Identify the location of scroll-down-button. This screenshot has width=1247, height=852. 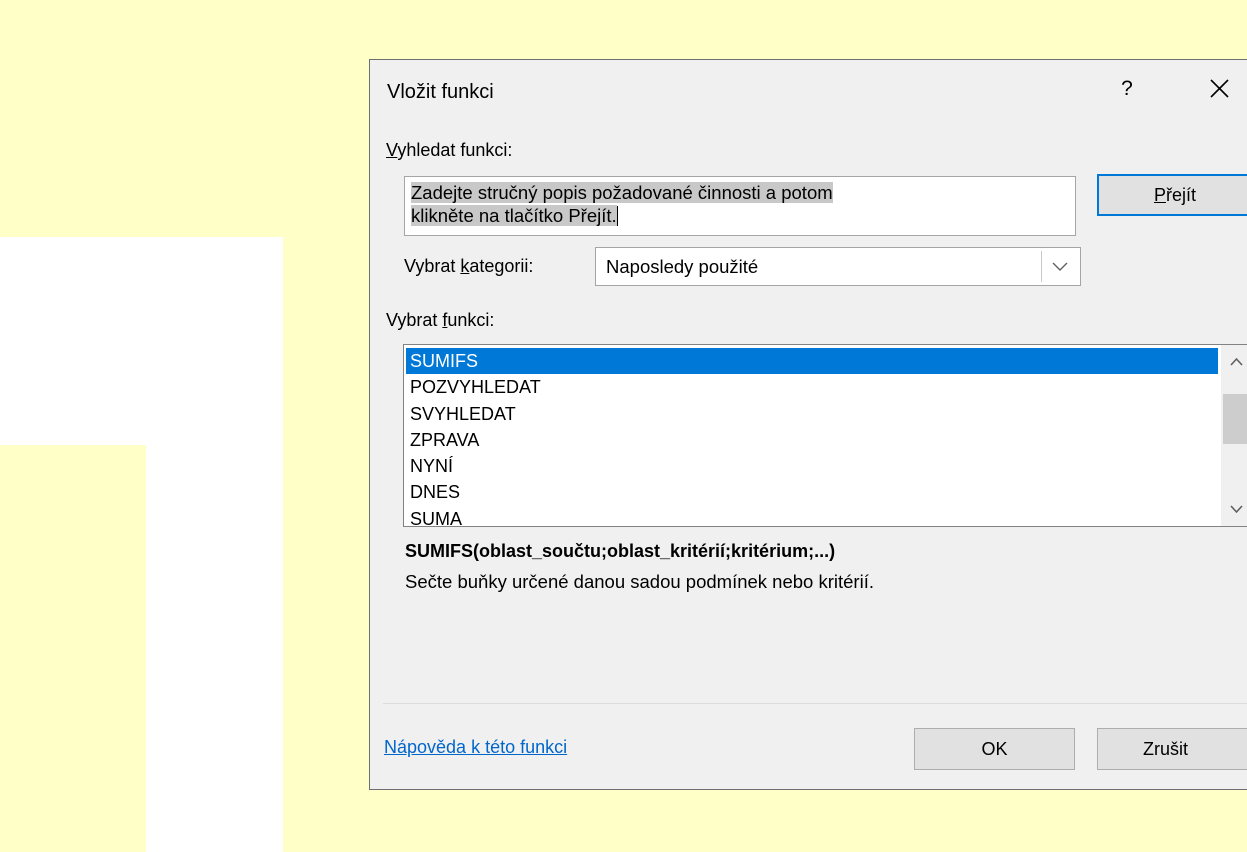
(1234, 509).